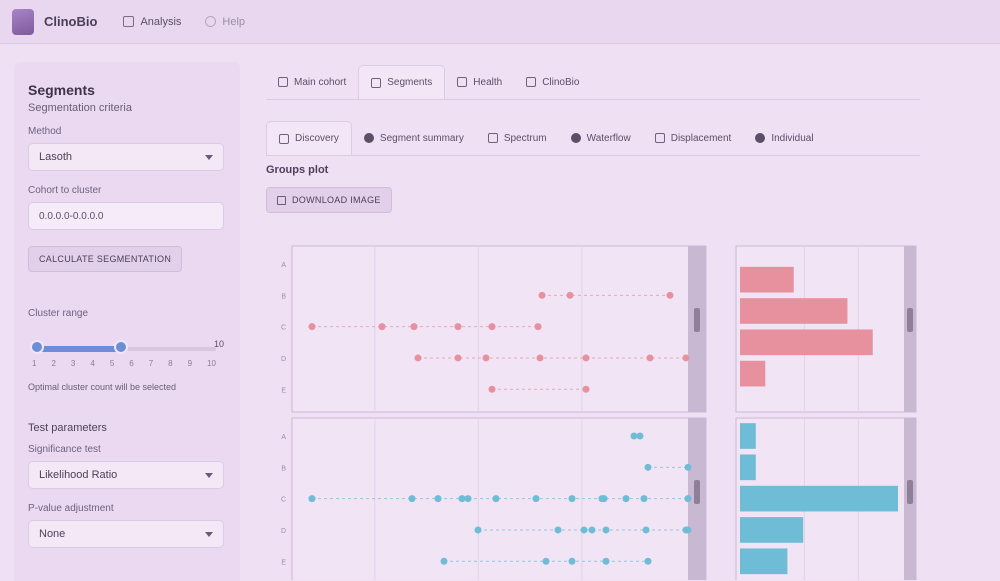 The height and width of the screenshot is (581, 1000). Describe the element at coordinates (121, 347) in the screenshot. I see `slider-max-handle` at that location.